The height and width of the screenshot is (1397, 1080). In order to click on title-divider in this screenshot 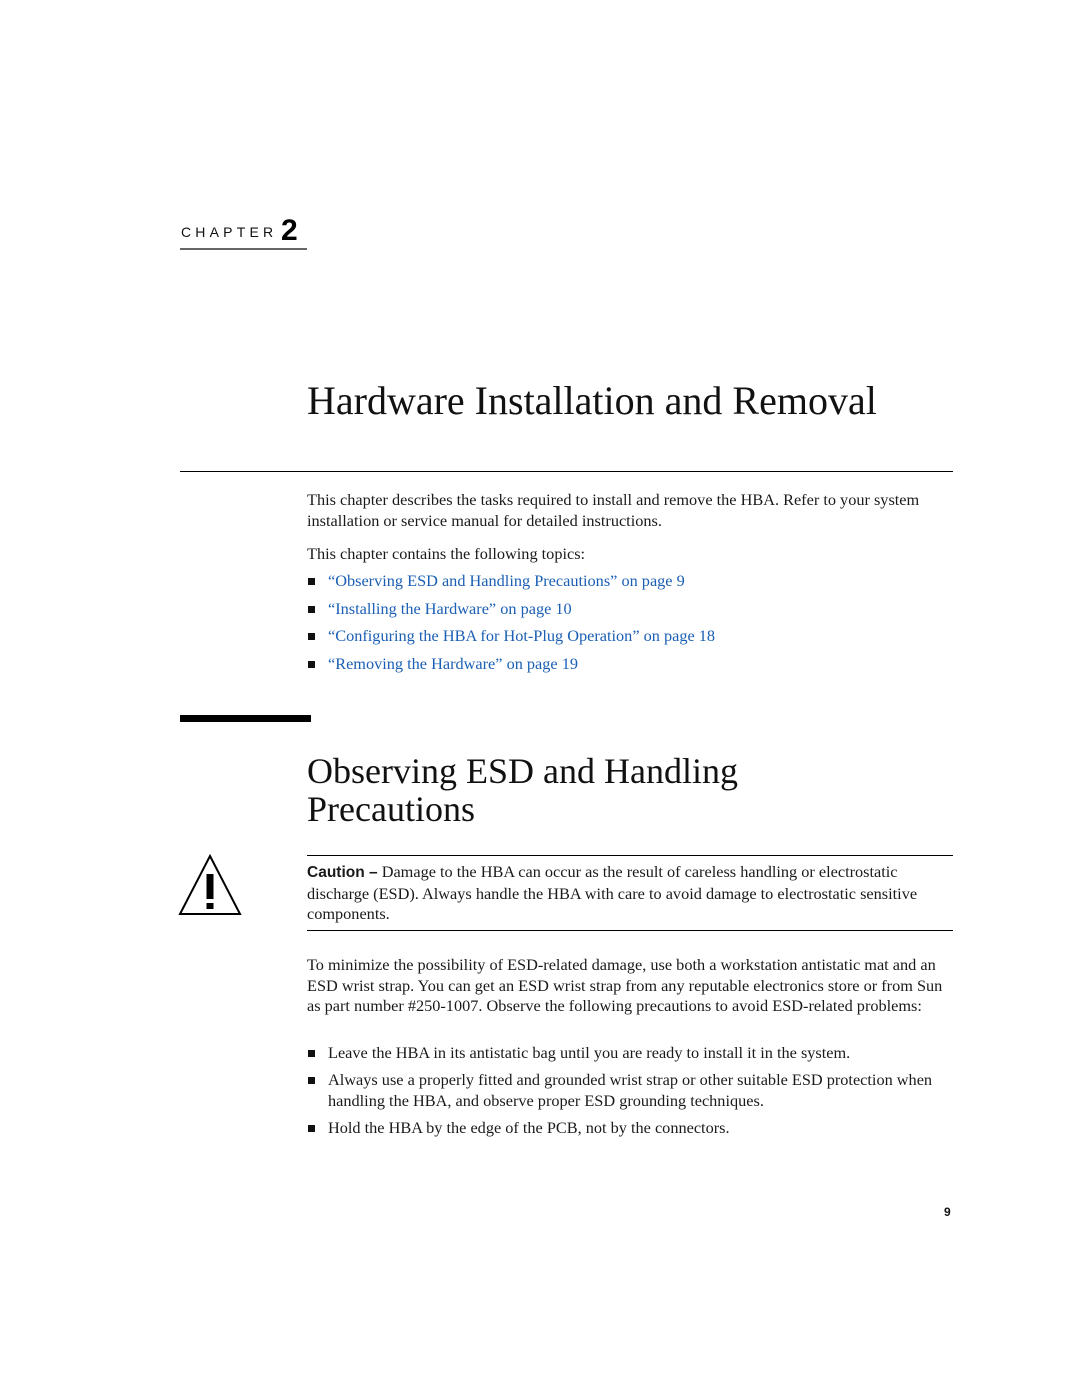, I will do `click(566, 471)`.